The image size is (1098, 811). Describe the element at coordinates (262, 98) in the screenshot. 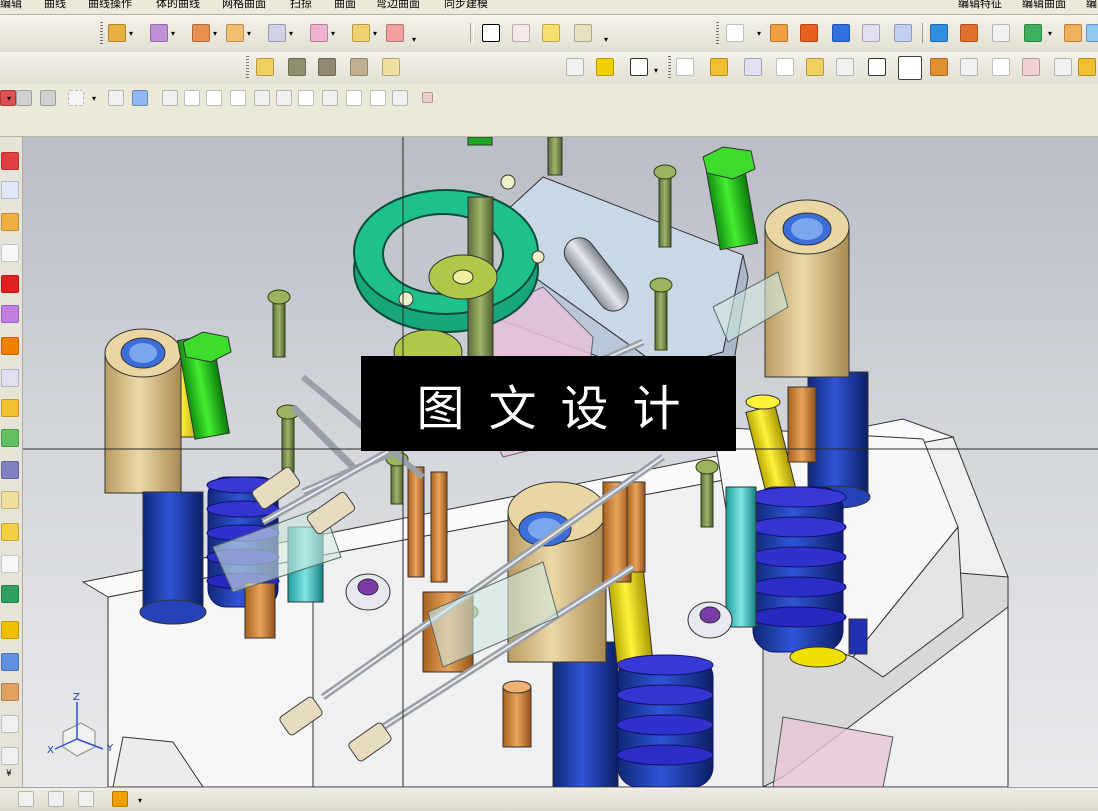

I see `snap-curve-icon` at that location.